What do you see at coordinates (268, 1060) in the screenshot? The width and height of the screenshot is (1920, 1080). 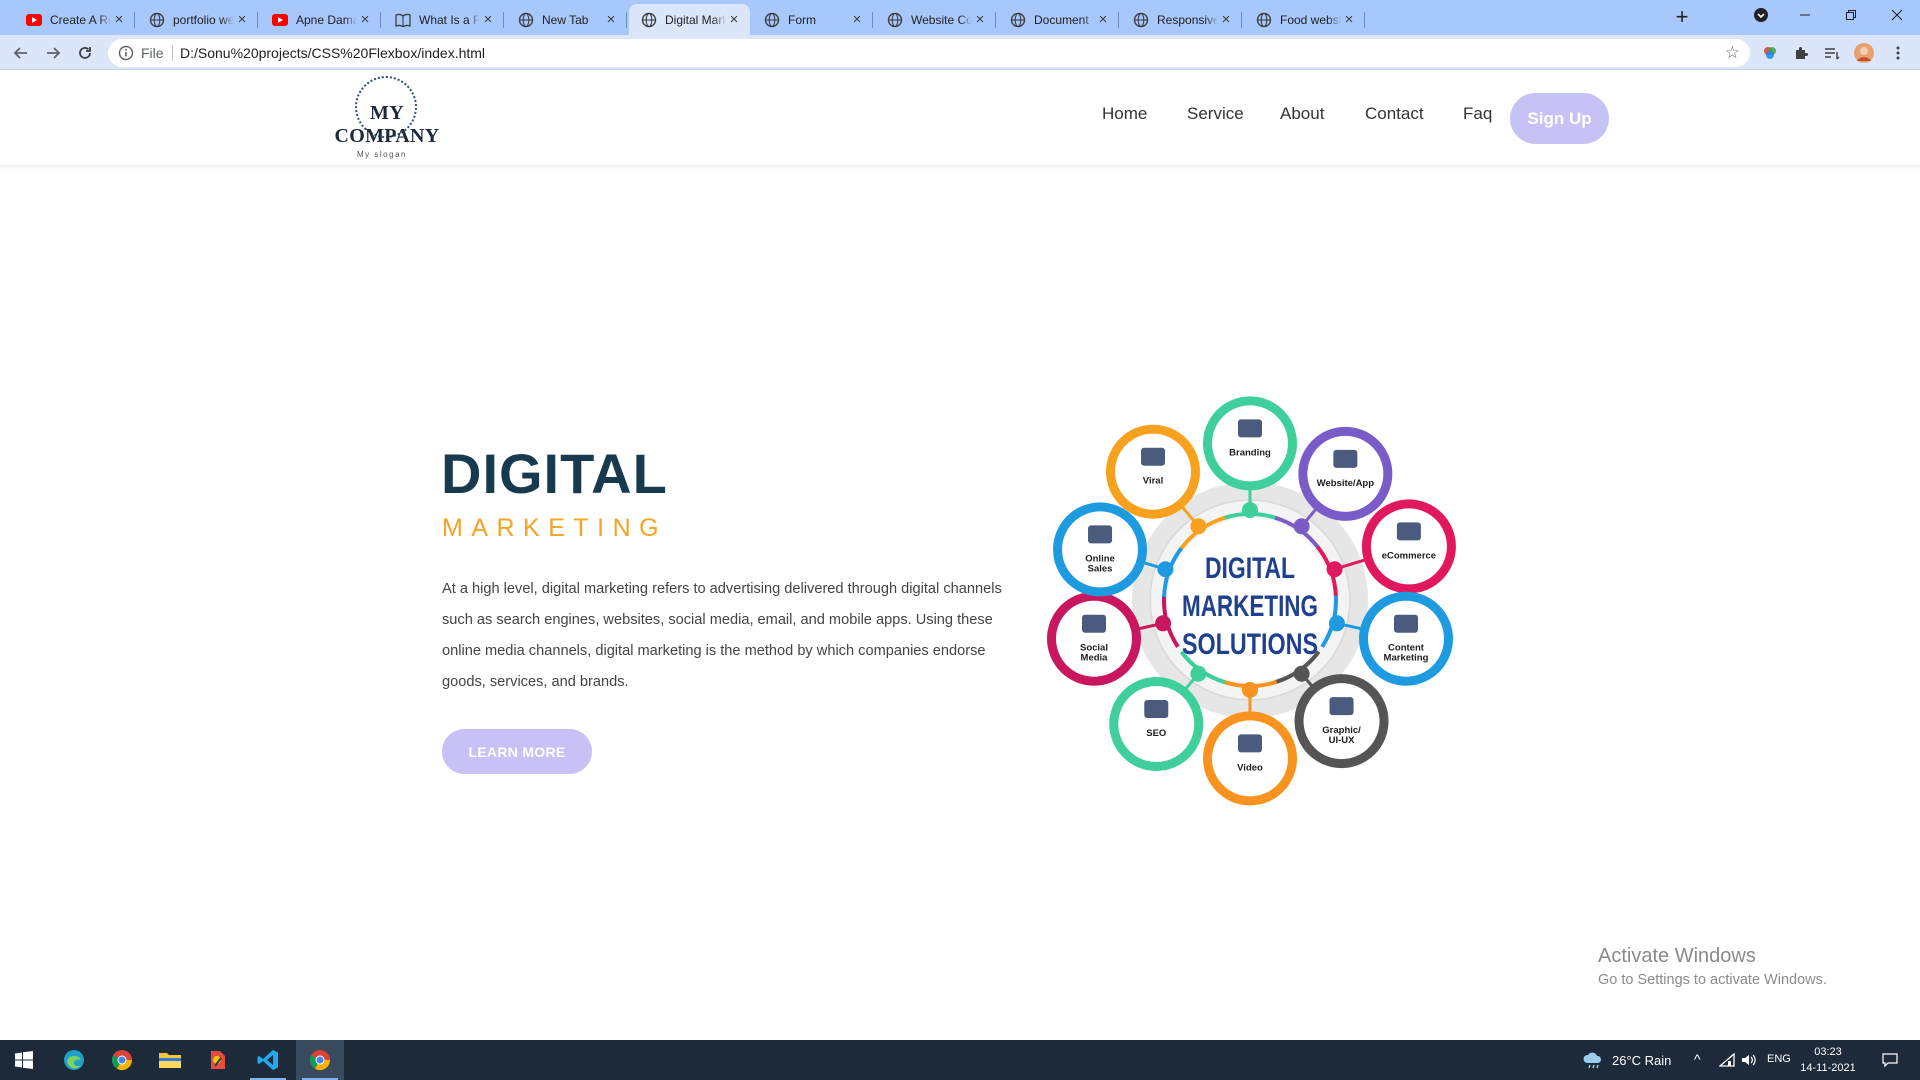 I see `vscode-icon` at bounding box center [268, 1060].